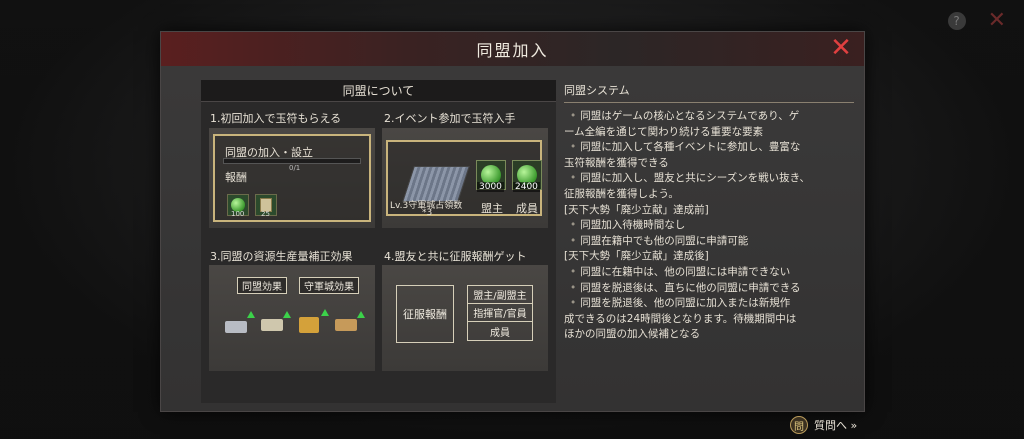 The image size is (1024, 439). Describe the element at coordinates (636, 209) in the screenshot. I see `system-text: [天下大勢「廃少立献」達成前]` at that location.